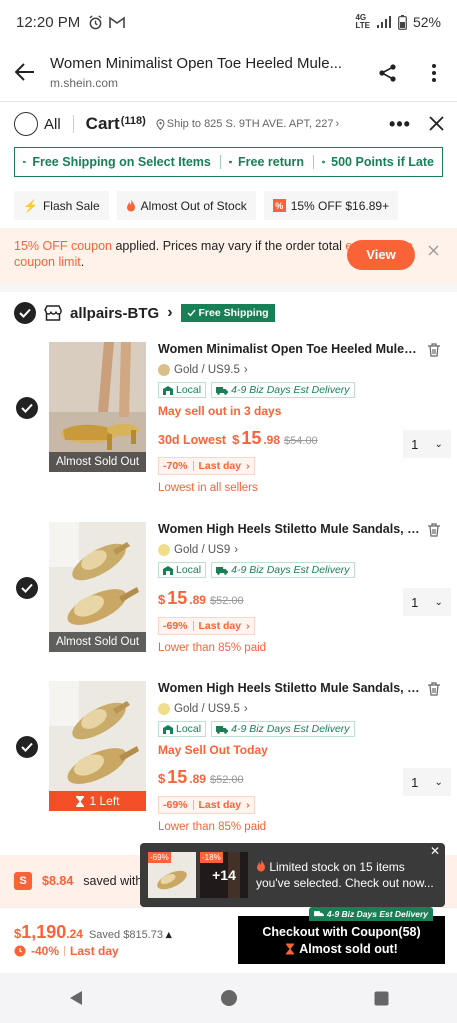  Describe the element at coordinates (197, 779) in the screenshot. I see `price-decimal: .89` at that location.